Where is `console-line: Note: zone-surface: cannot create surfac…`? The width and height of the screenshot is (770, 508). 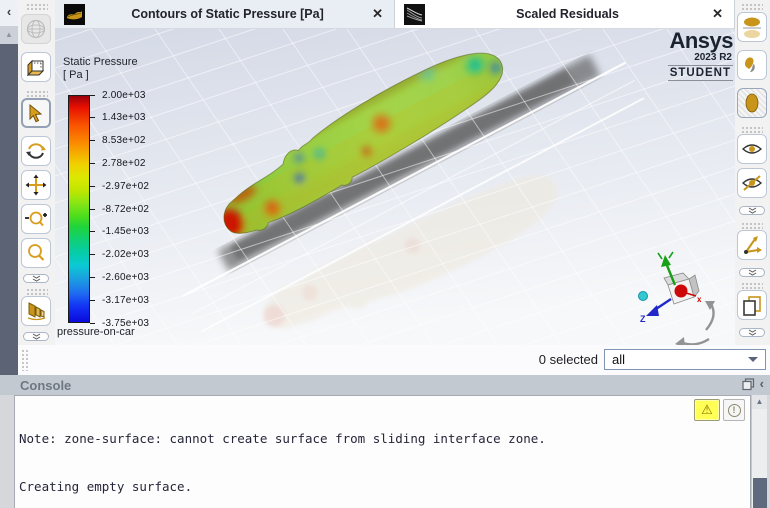
console-line: Note: zone-surface: cannot create surfac… is located at coordinates (282, 438).